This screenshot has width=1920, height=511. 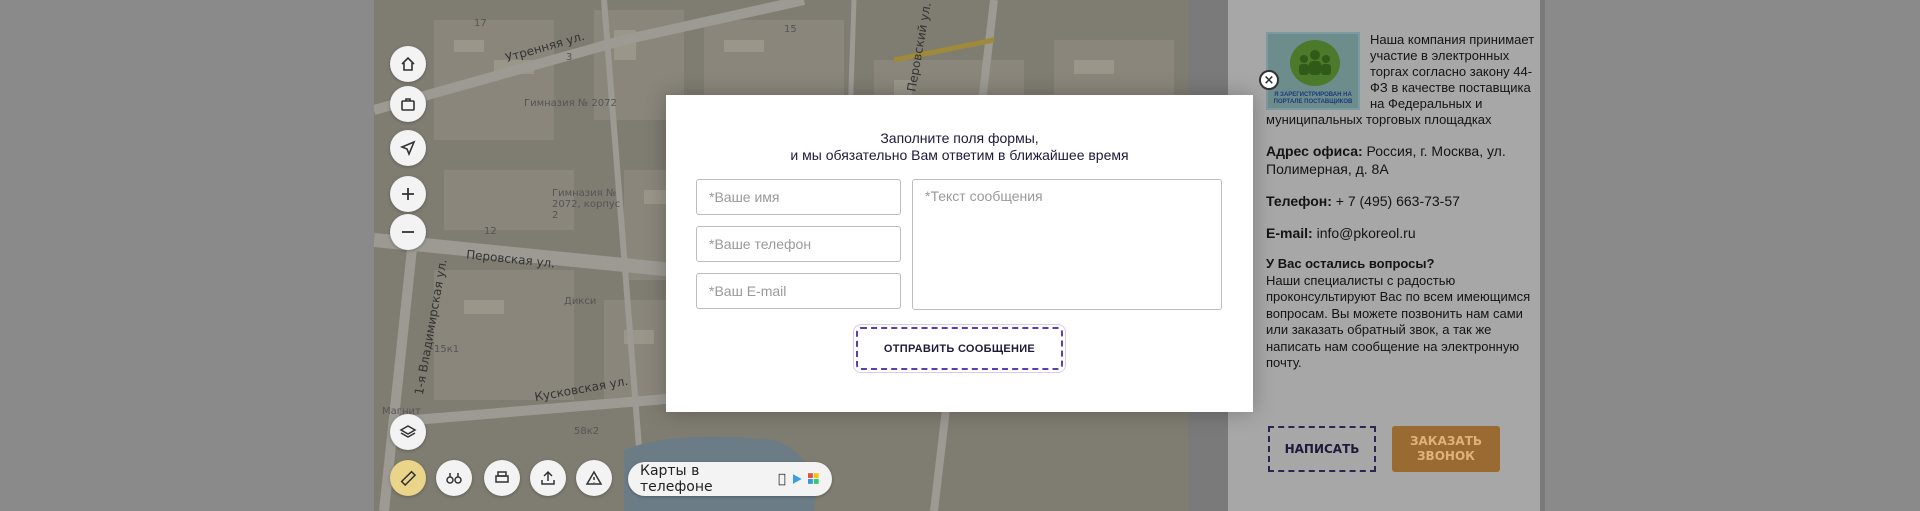 What do you see at coordinates (798, 197) in the screenshot?
I see `name-input` at bounding box center [798, 197].